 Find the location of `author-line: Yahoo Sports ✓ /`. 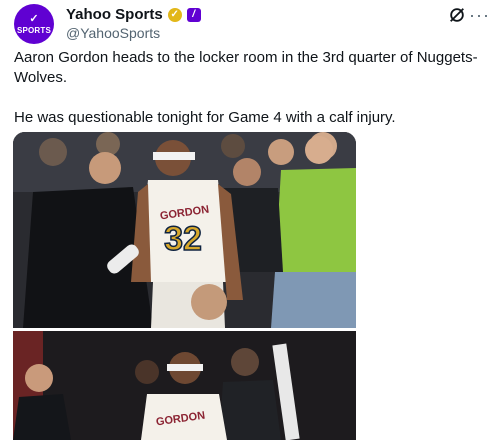

author-line: Yahoo Sports ✓ / is located at coordinates (133, 14).